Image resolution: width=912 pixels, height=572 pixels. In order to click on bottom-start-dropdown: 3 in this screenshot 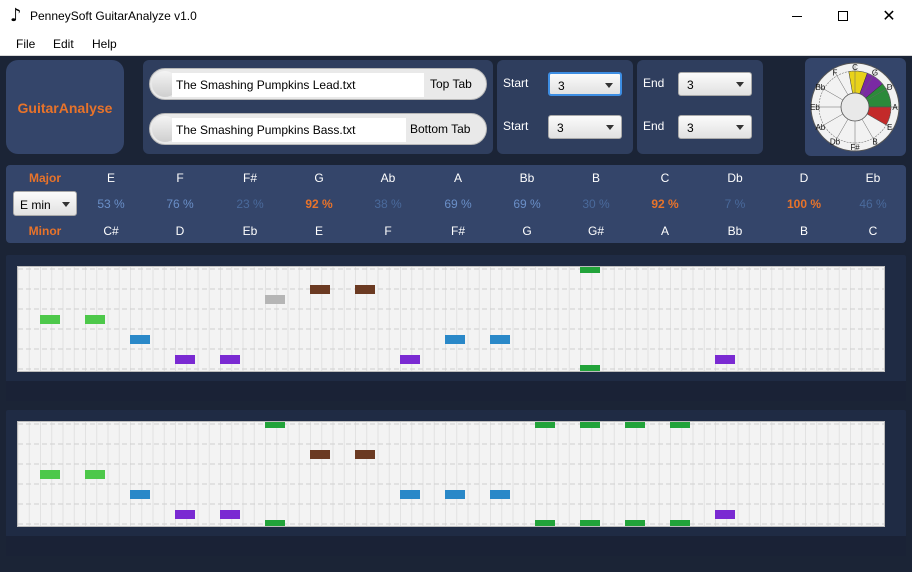, I will do `click(585, 127)`.